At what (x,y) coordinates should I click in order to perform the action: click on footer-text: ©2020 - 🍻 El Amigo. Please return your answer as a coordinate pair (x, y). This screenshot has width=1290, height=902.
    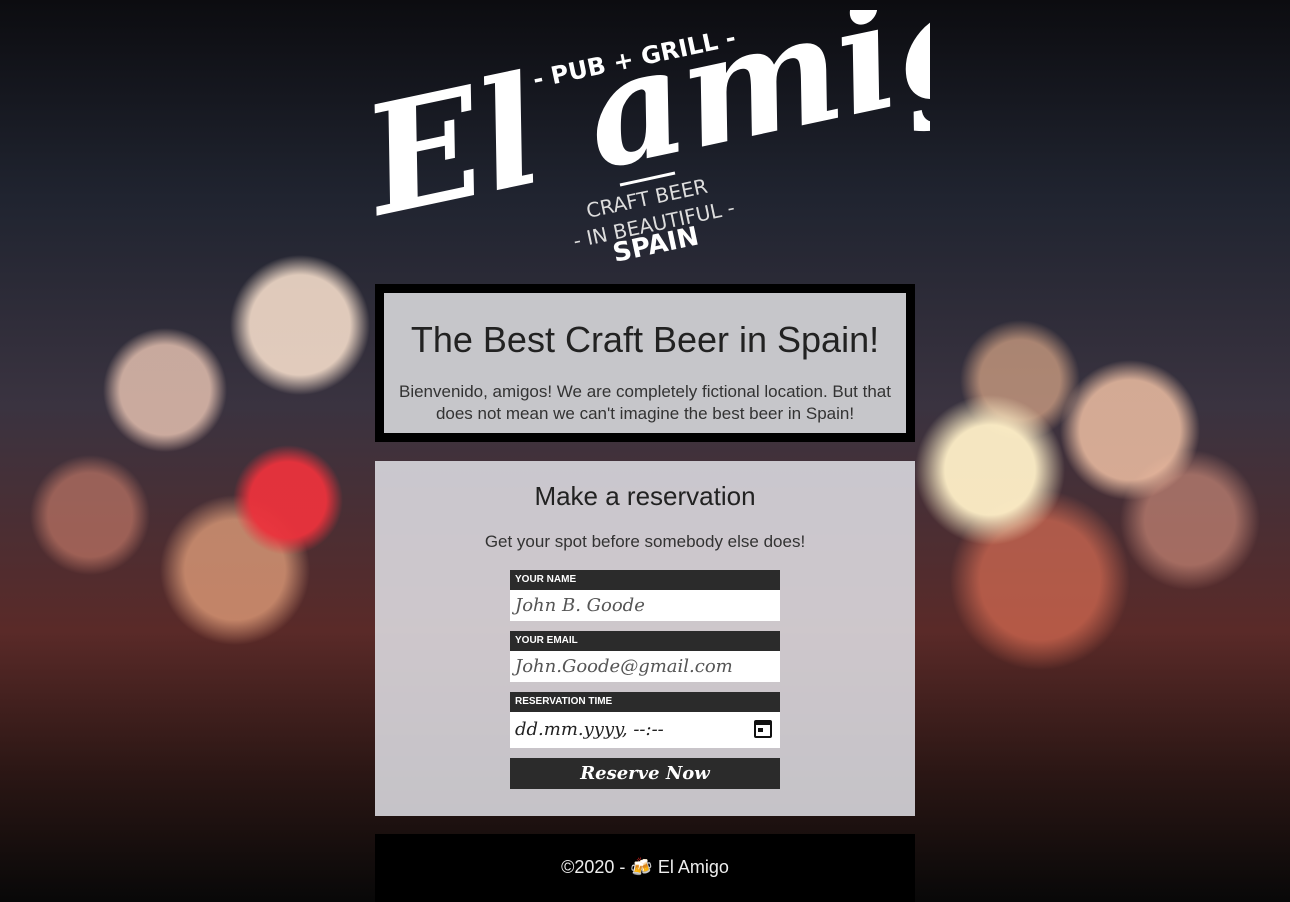
    Looking at the image, I should click on (645, 867).